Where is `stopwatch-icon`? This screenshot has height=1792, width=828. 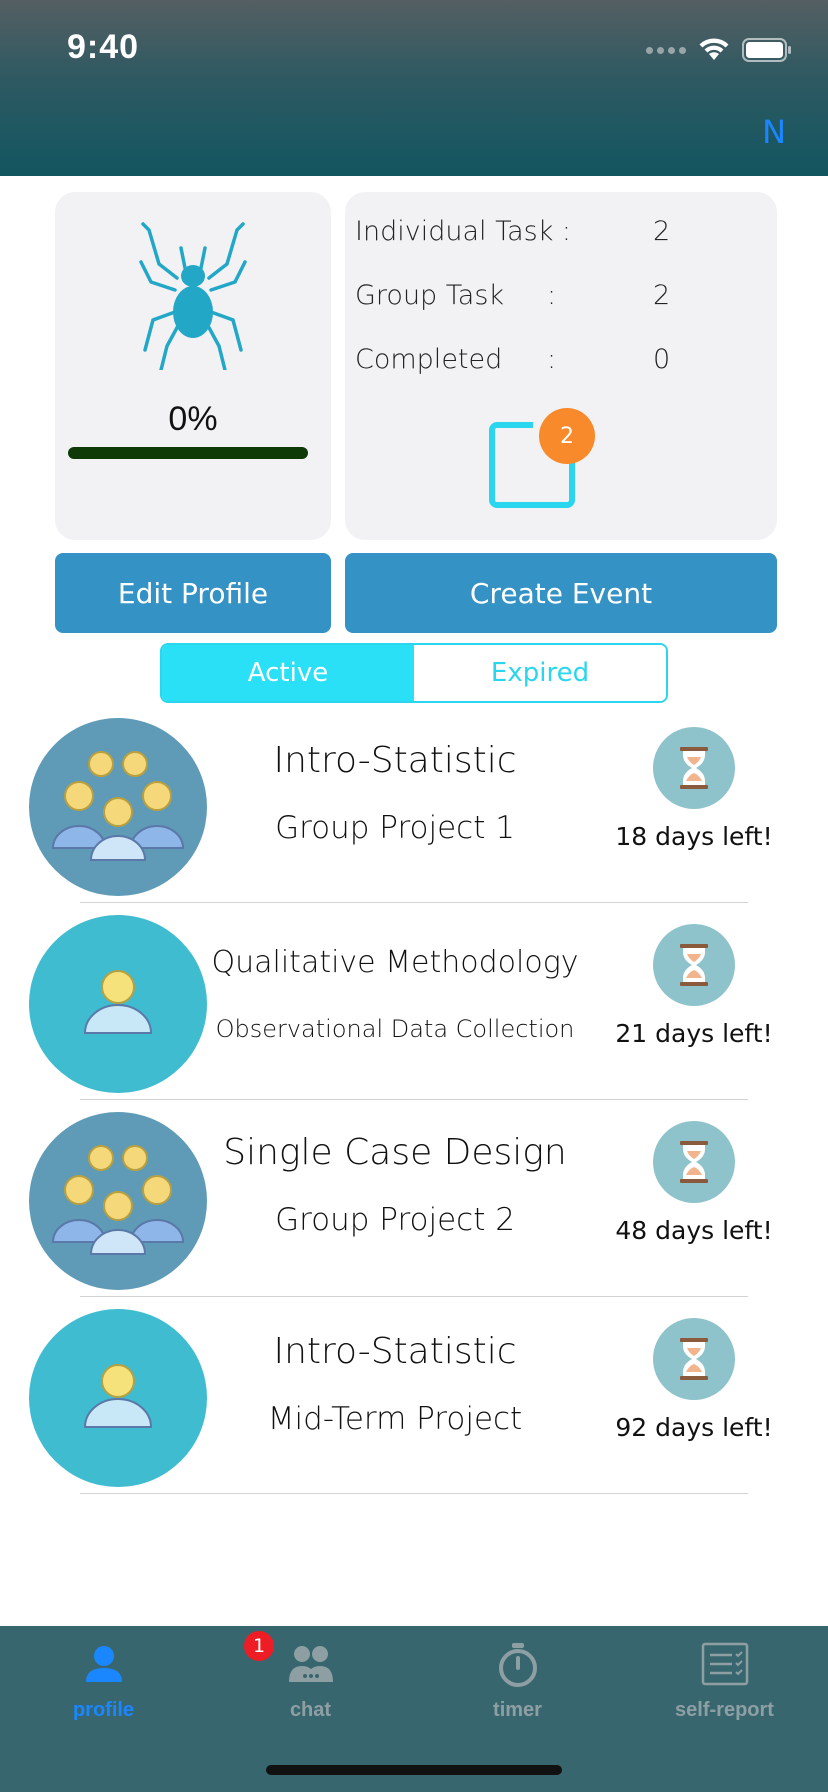
stopwatch-icon is located at coordinates (517, 1665).